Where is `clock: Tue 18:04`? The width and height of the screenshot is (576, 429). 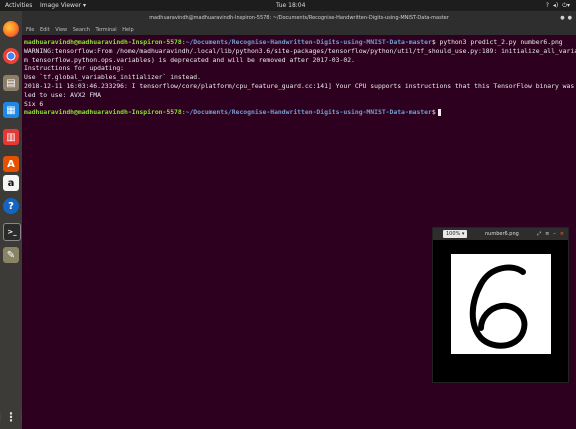 clock: Tue 18:04 is located at coordinates (290, 5).